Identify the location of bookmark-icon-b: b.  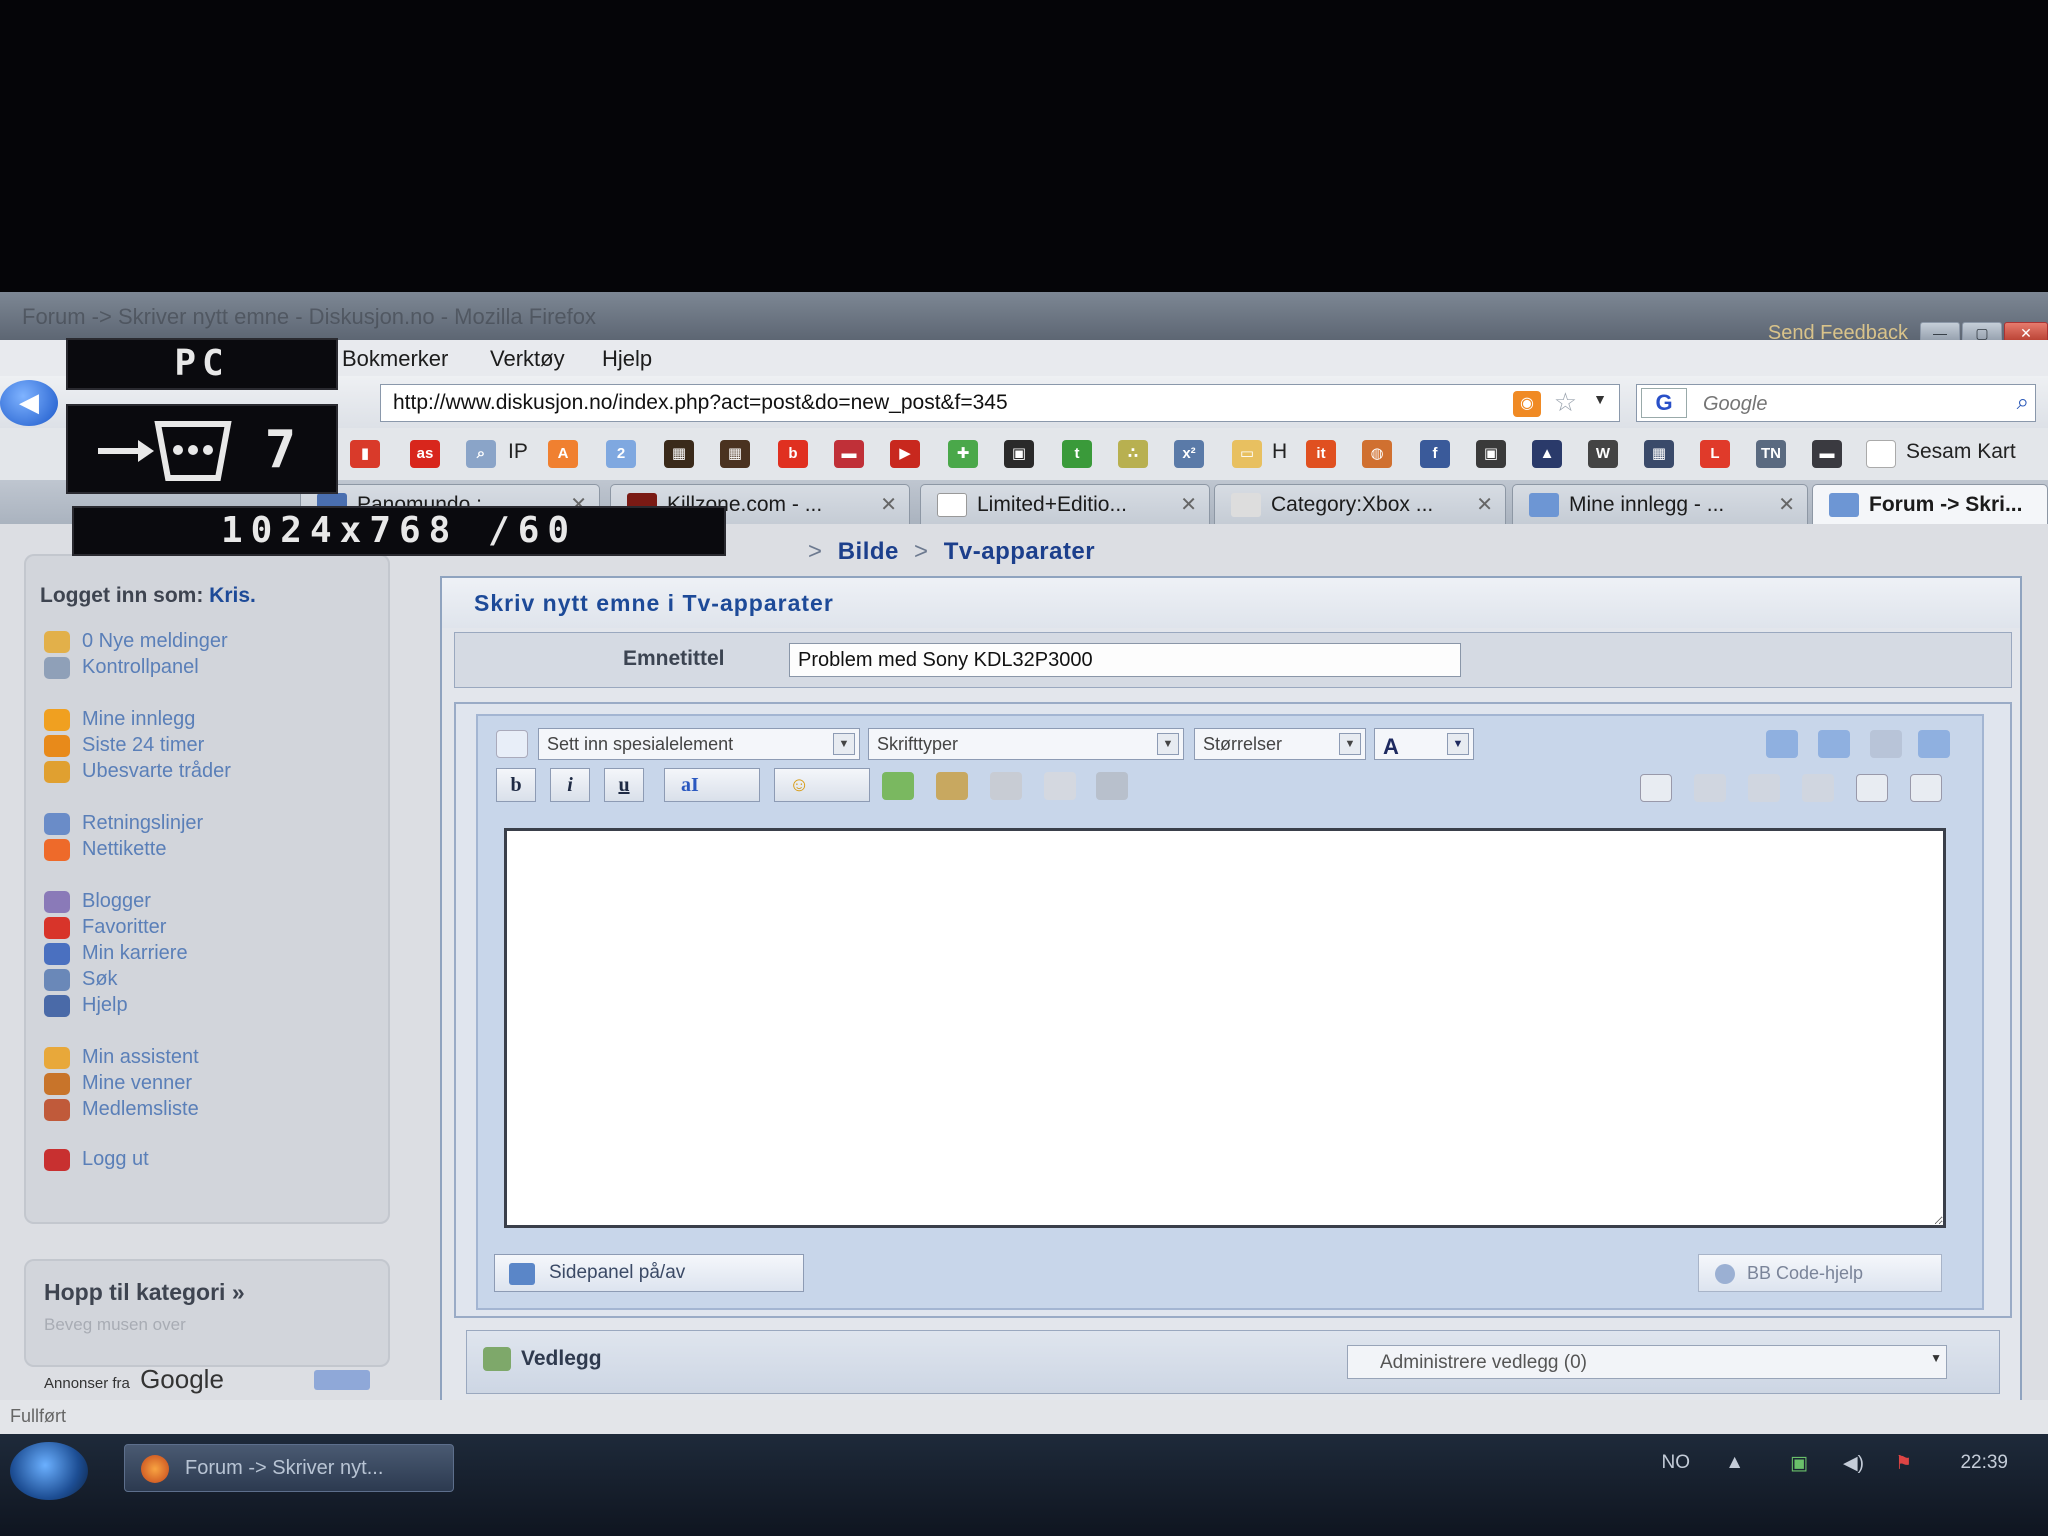
(793, 454).